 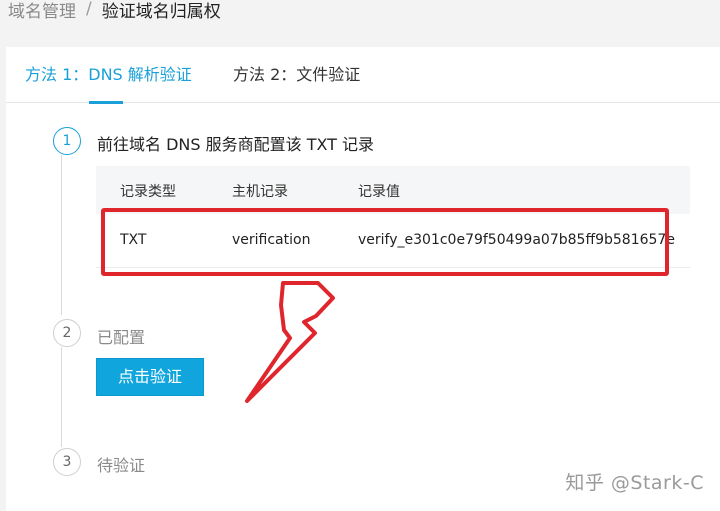 I want to click on red-arrow-icon, so click(x=290, y=342).